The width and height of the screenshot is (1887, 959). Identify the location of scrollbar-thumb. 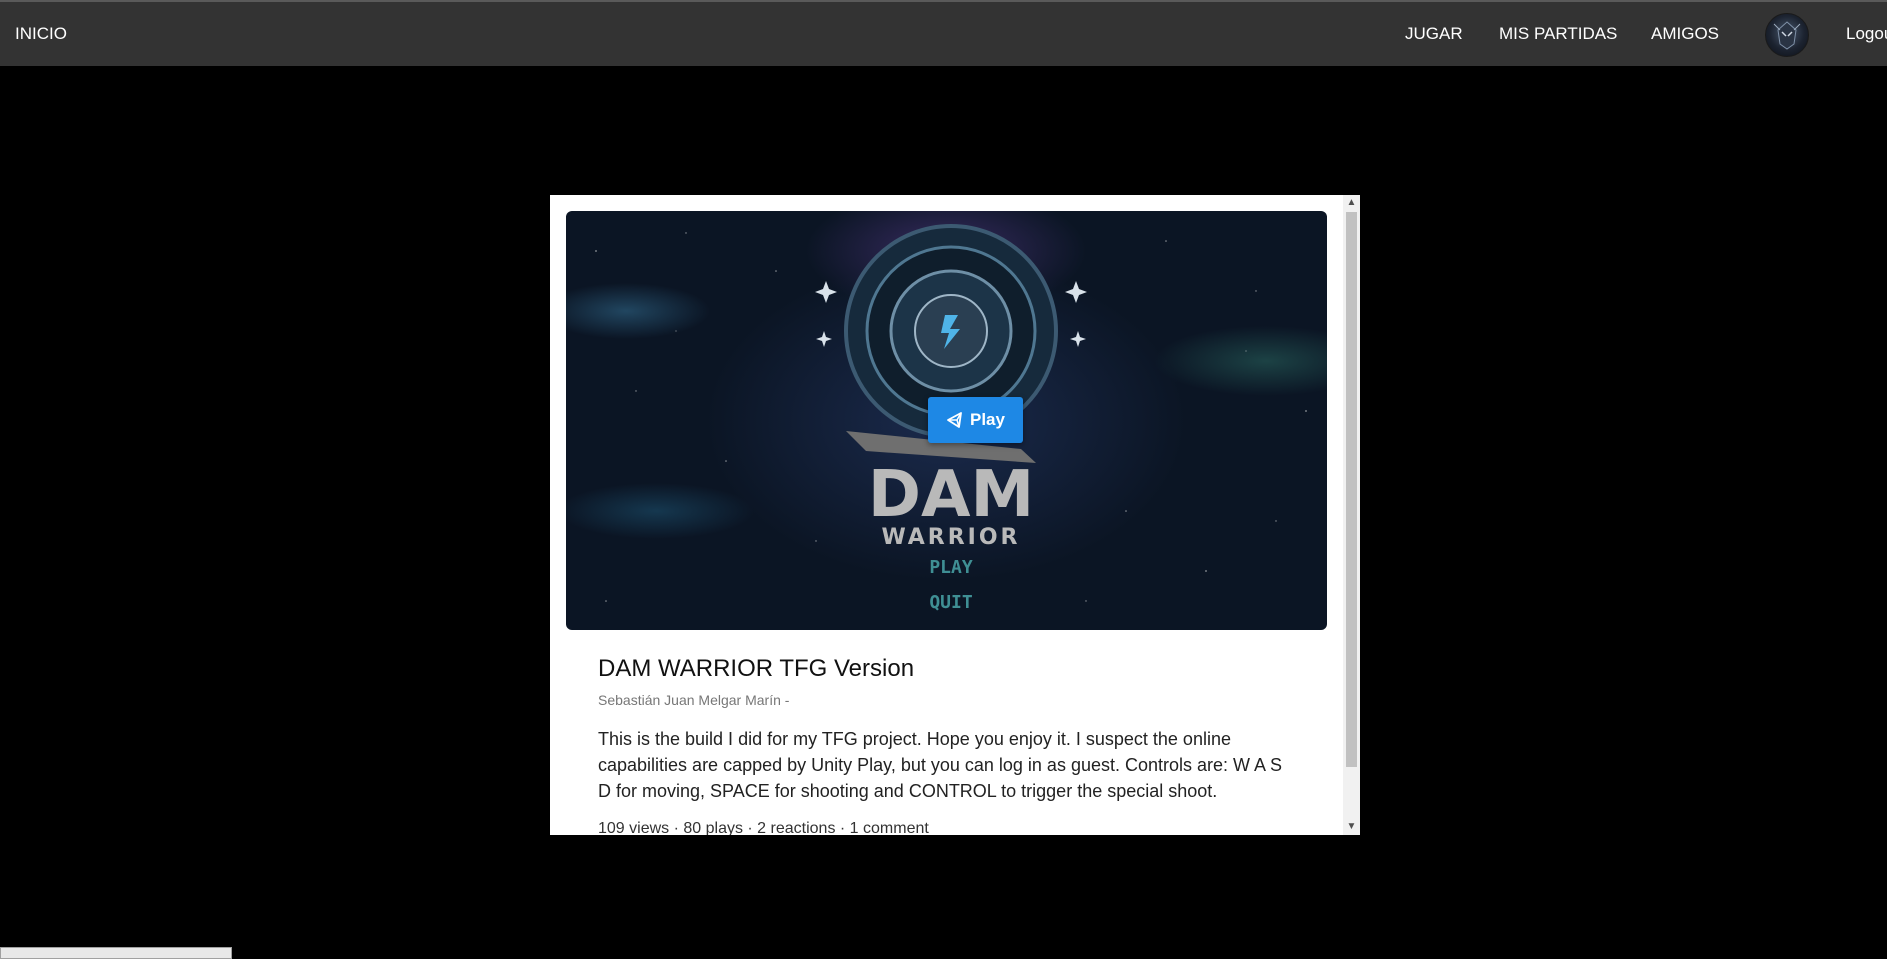
(1351, 489).